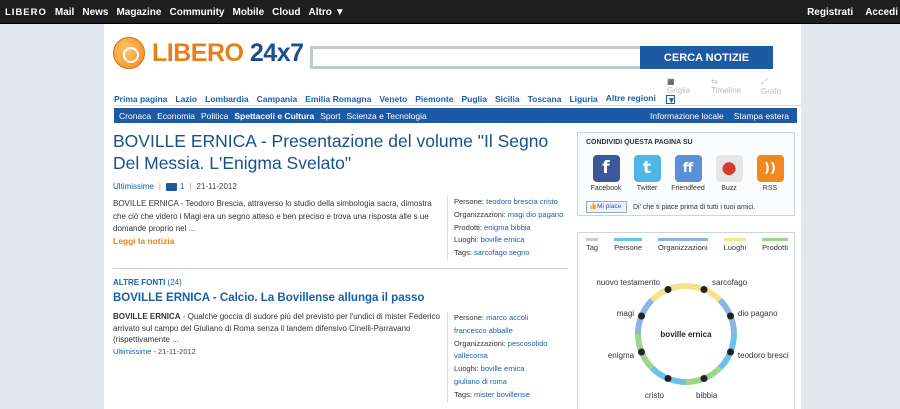 The height and width of the screenshot is (409, 900). Describe the element at coordinates (630, 98) in the screenshot. I see `region-altre-label: Altre regioni` at that location.